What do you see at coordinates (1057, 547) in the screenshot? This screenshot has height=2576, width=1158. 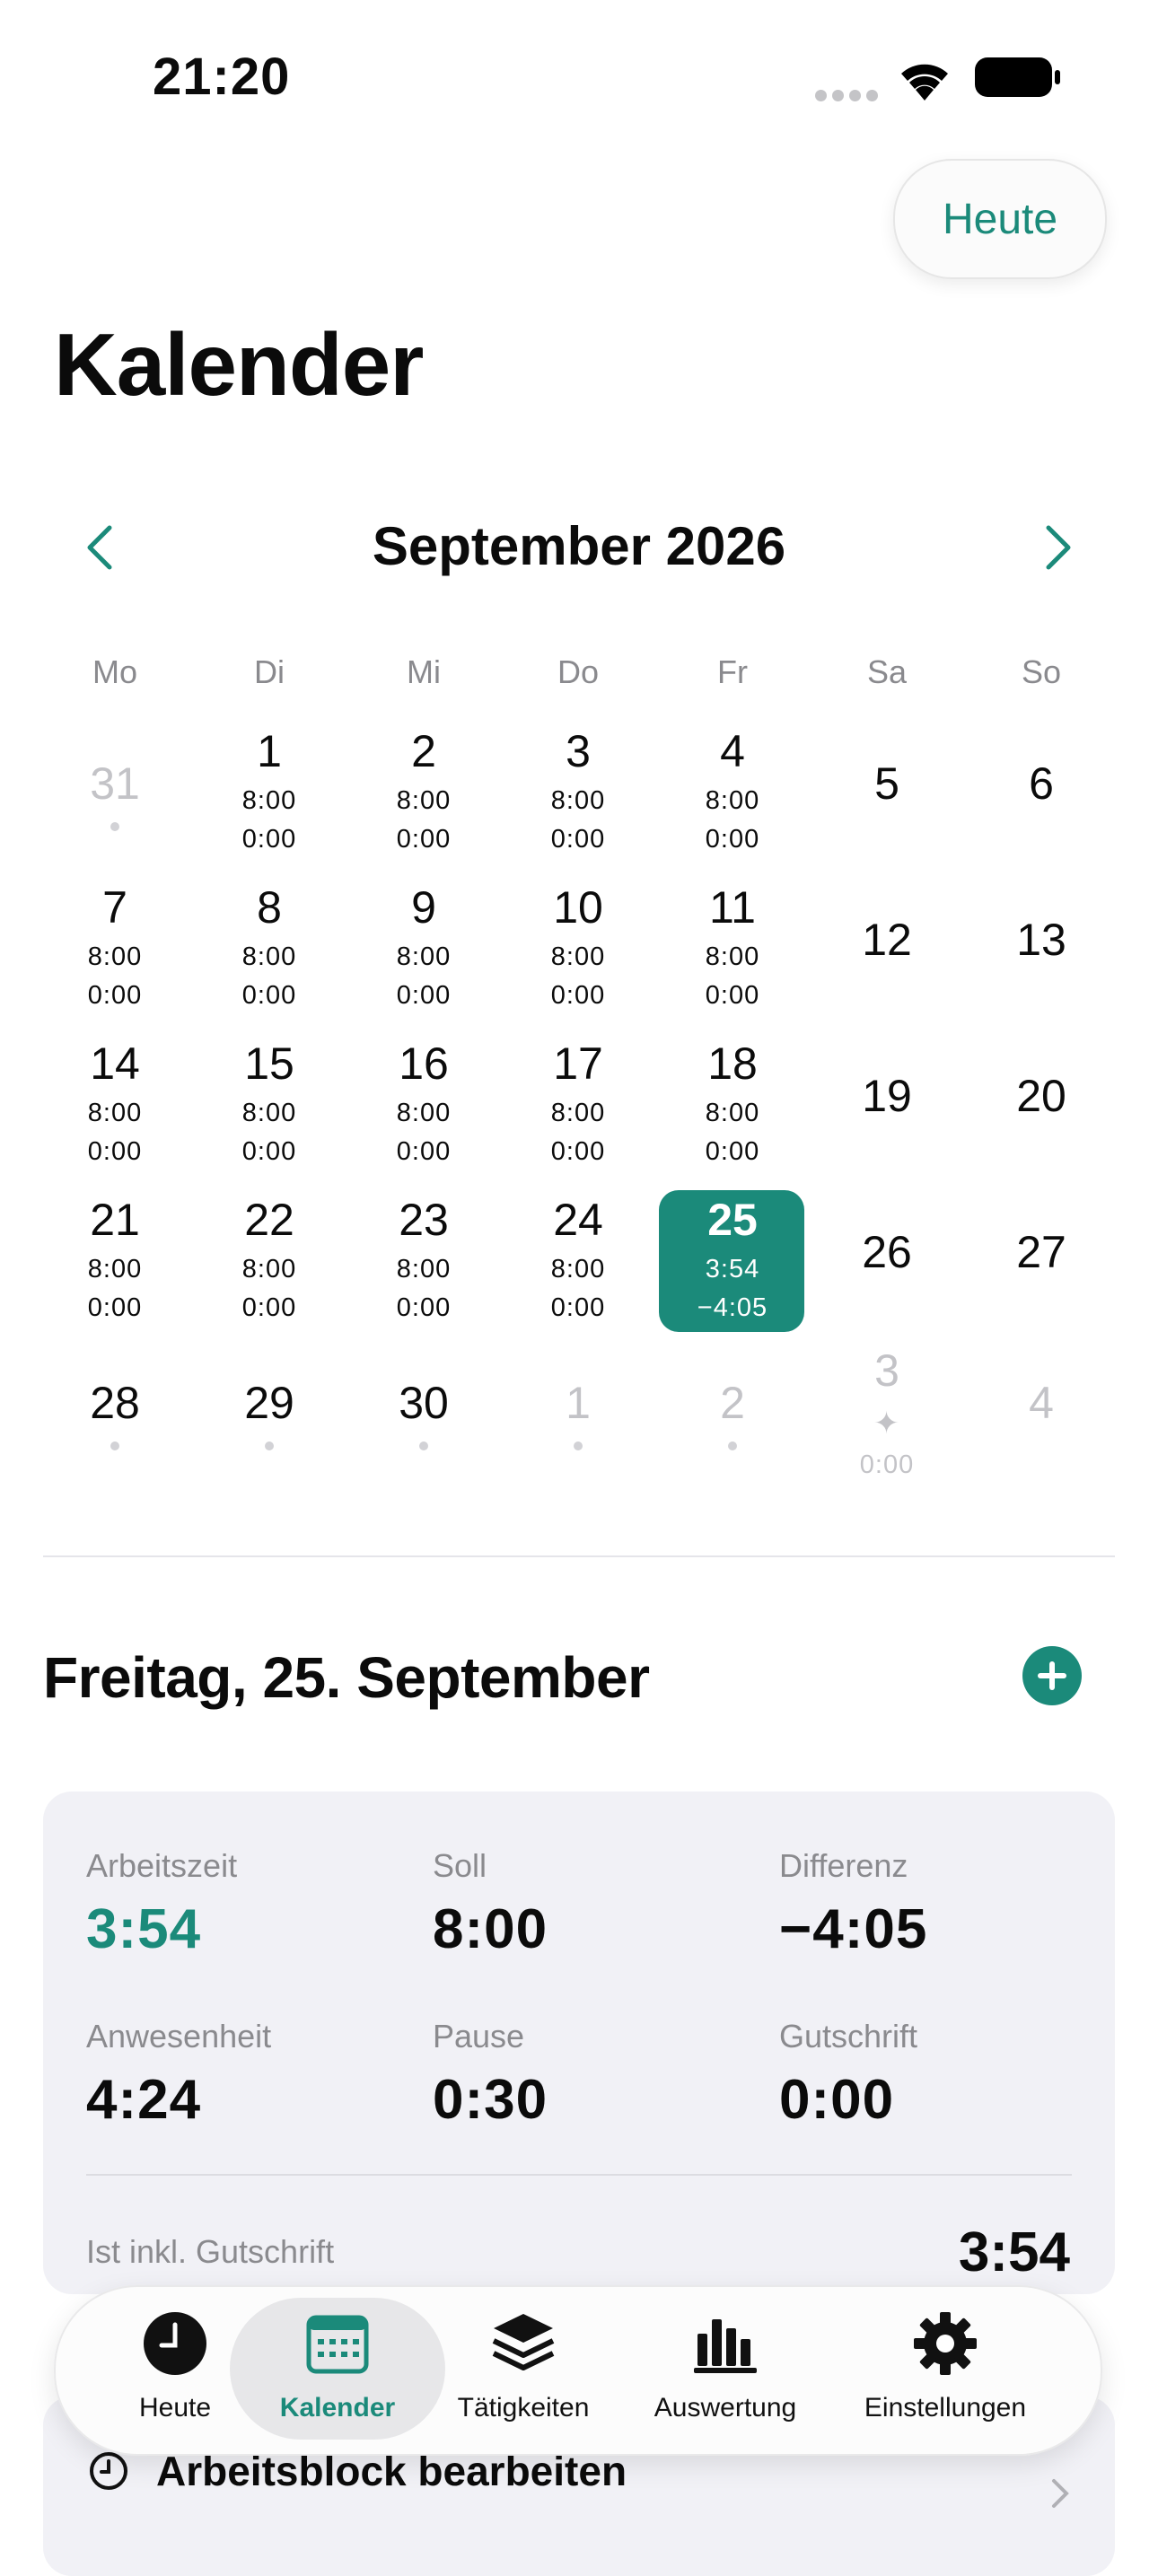 I see `next-month-button` at bounding box center [1057, 547].